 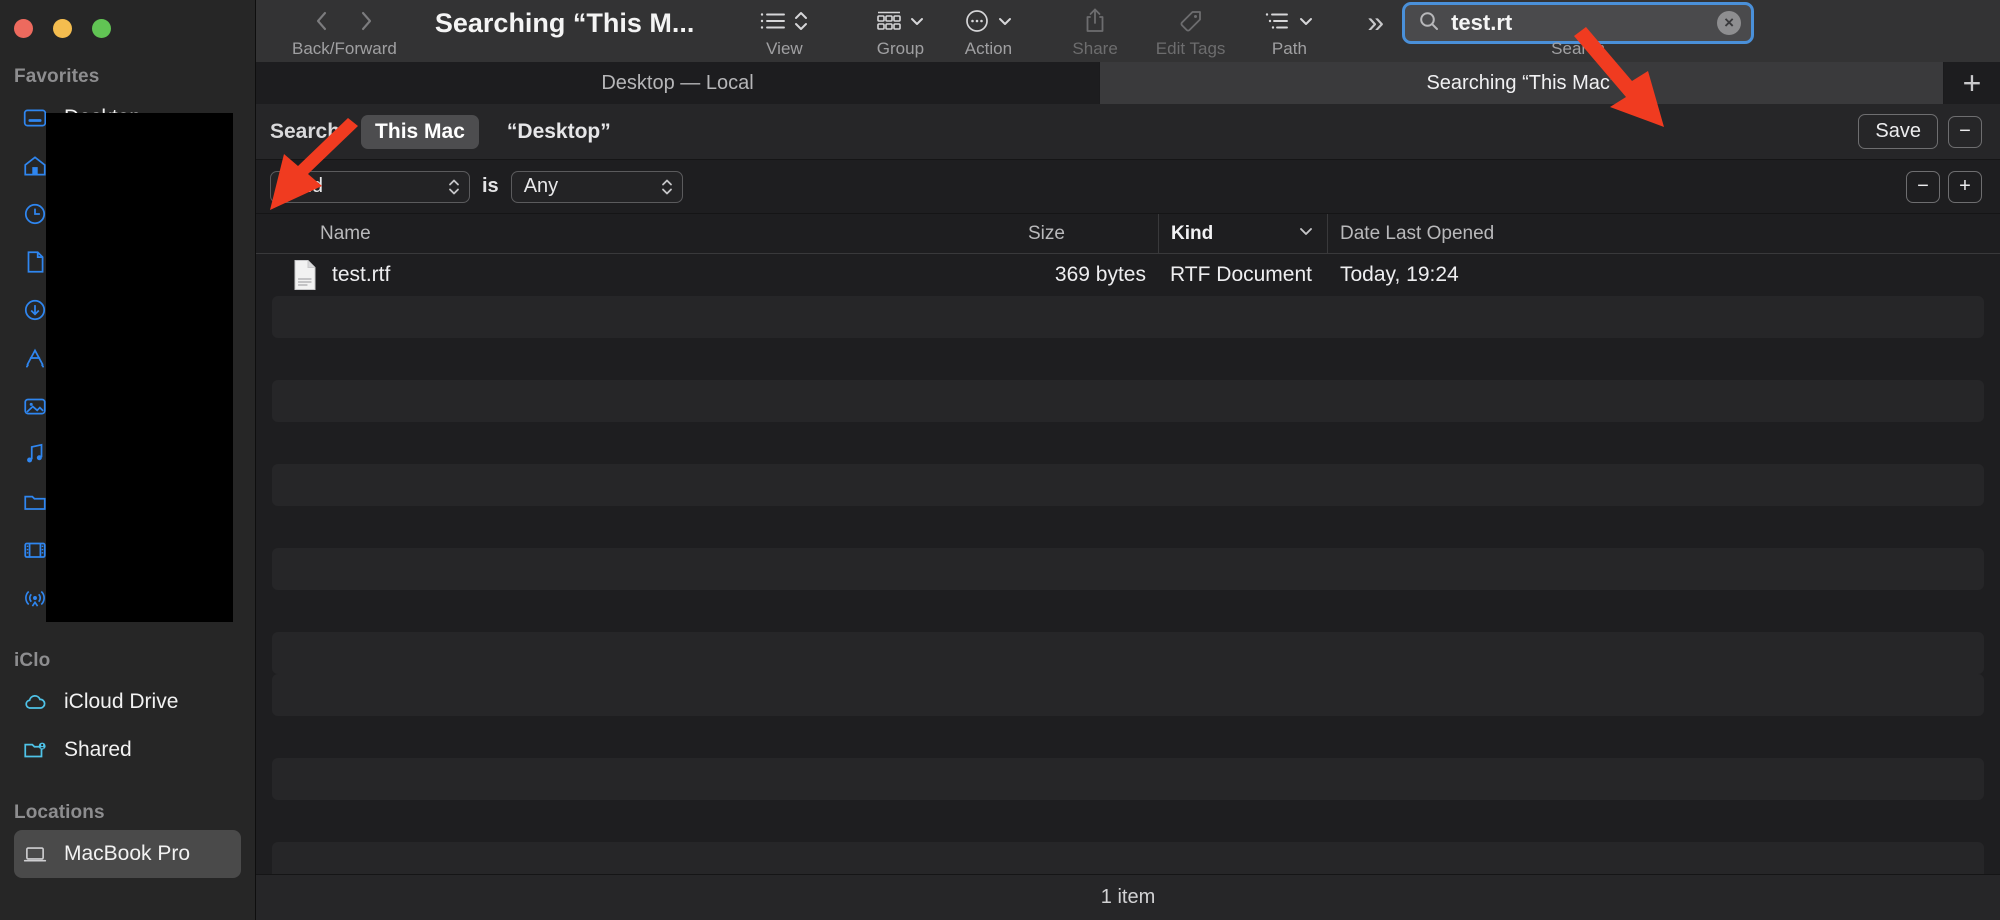 I want to click on applications-icon, so click(x=35, y=358).